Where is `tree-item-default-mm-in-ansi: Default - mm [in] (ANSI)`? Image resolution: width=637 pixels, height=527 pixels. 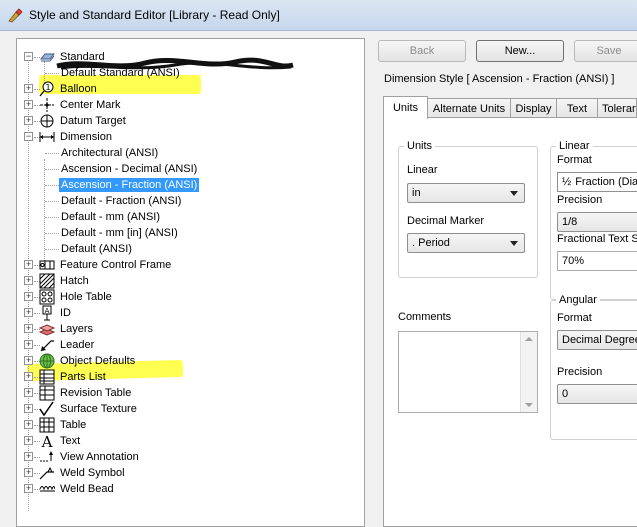 tree-item-default-mm-in-ansi: Default - mm [in] (ANSI) is located at coordinates (119, 233).